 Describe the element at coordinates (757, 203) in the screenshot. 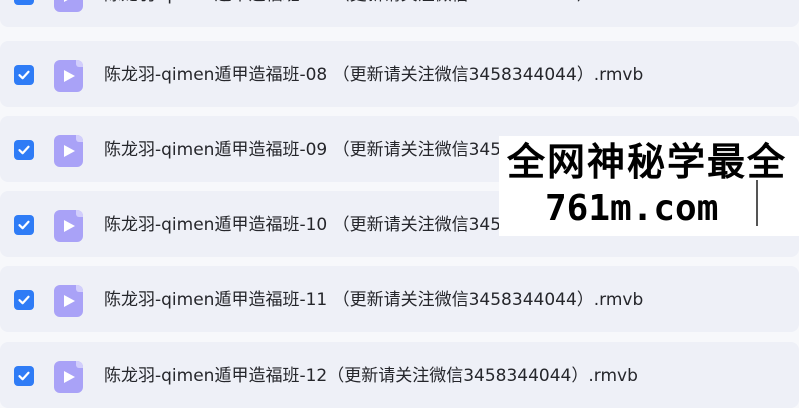

I see `watermark-divider` at that location.